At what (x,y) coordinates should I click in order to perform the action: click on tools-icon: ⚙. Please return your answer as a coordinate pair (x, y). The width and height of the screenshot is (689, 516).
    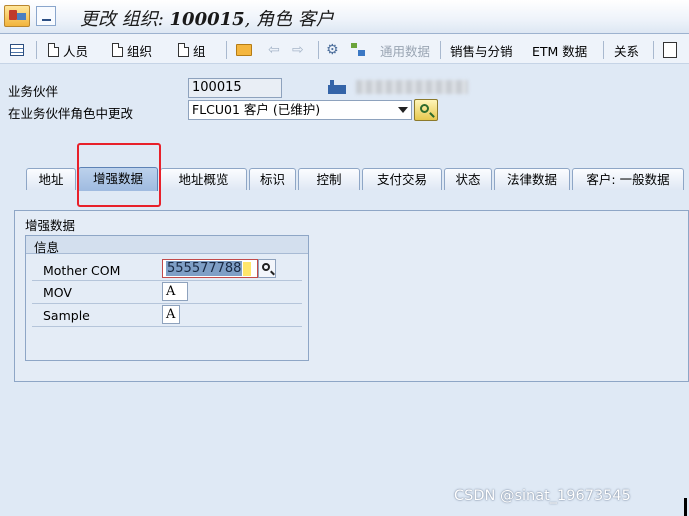
    Looking at the image, I should click on (332, 50).